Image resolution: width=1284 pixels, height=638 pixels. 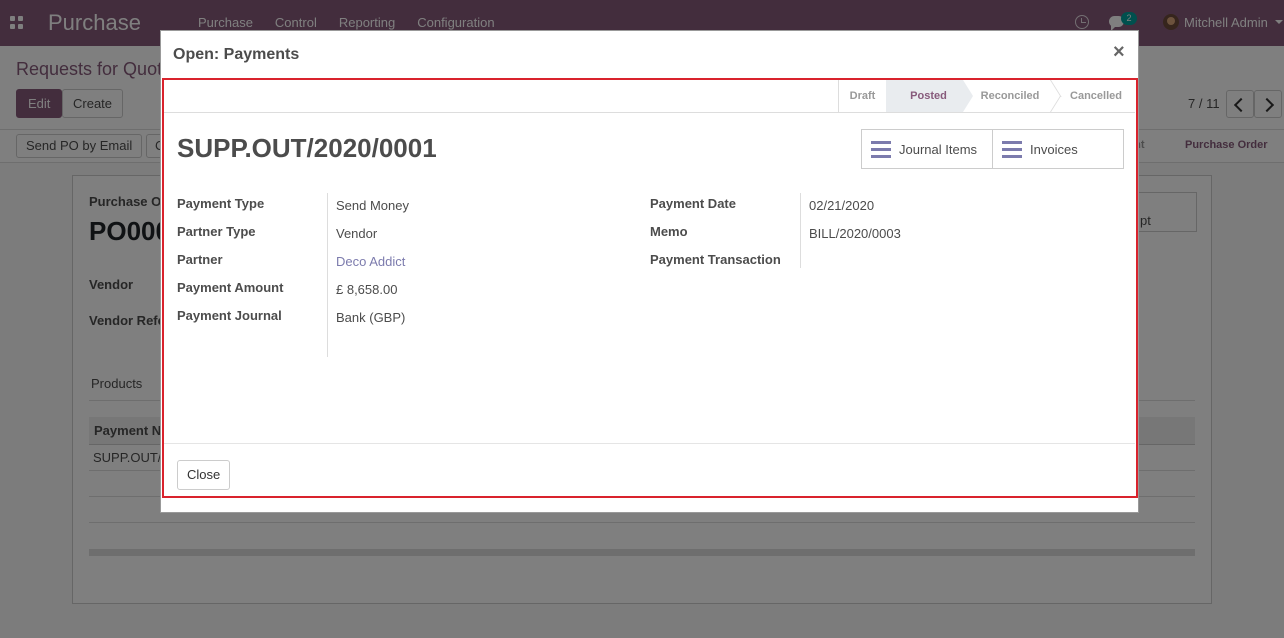 What do you see at coordinates (236, 54) in the screenshot?
I see `modal-title: Open: Payments` at bounding box center [236, 54].